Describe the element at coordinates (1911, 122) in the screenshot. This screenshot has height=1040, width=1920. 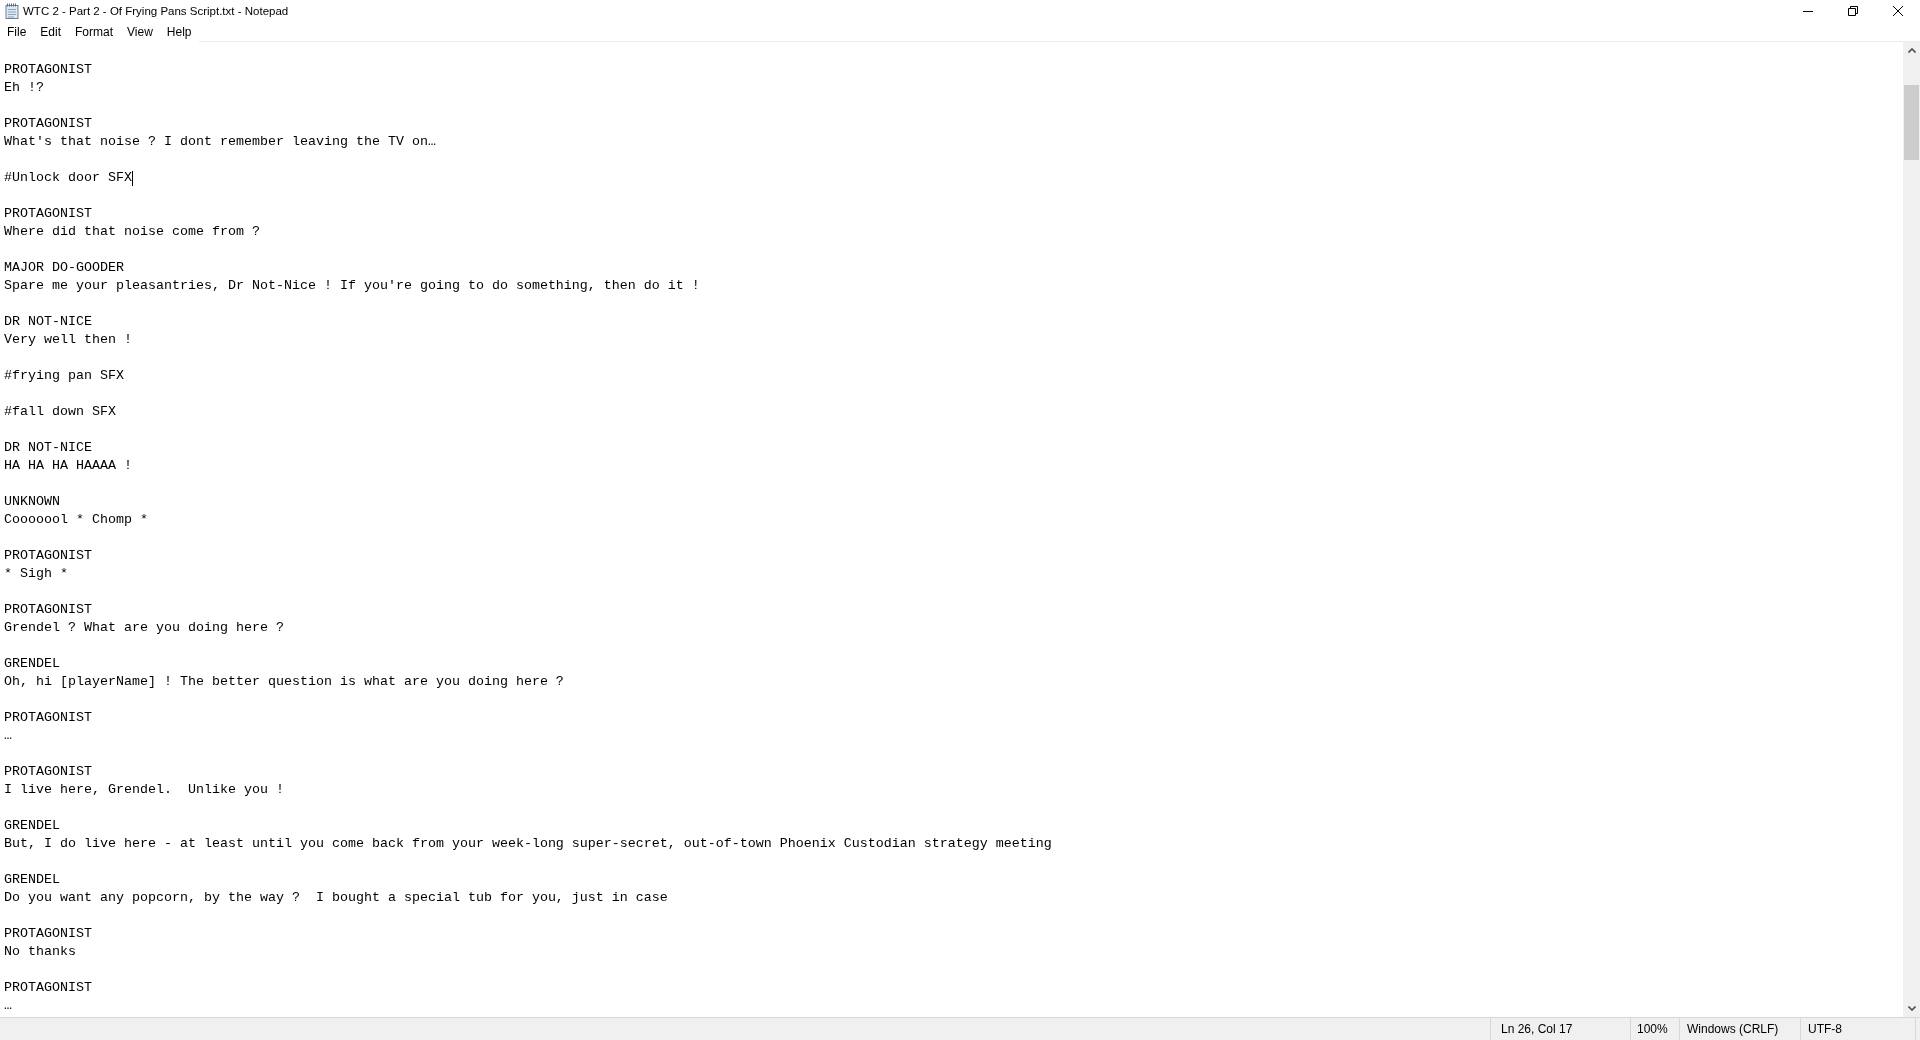
I see `scrollbar-thumb` at that location.